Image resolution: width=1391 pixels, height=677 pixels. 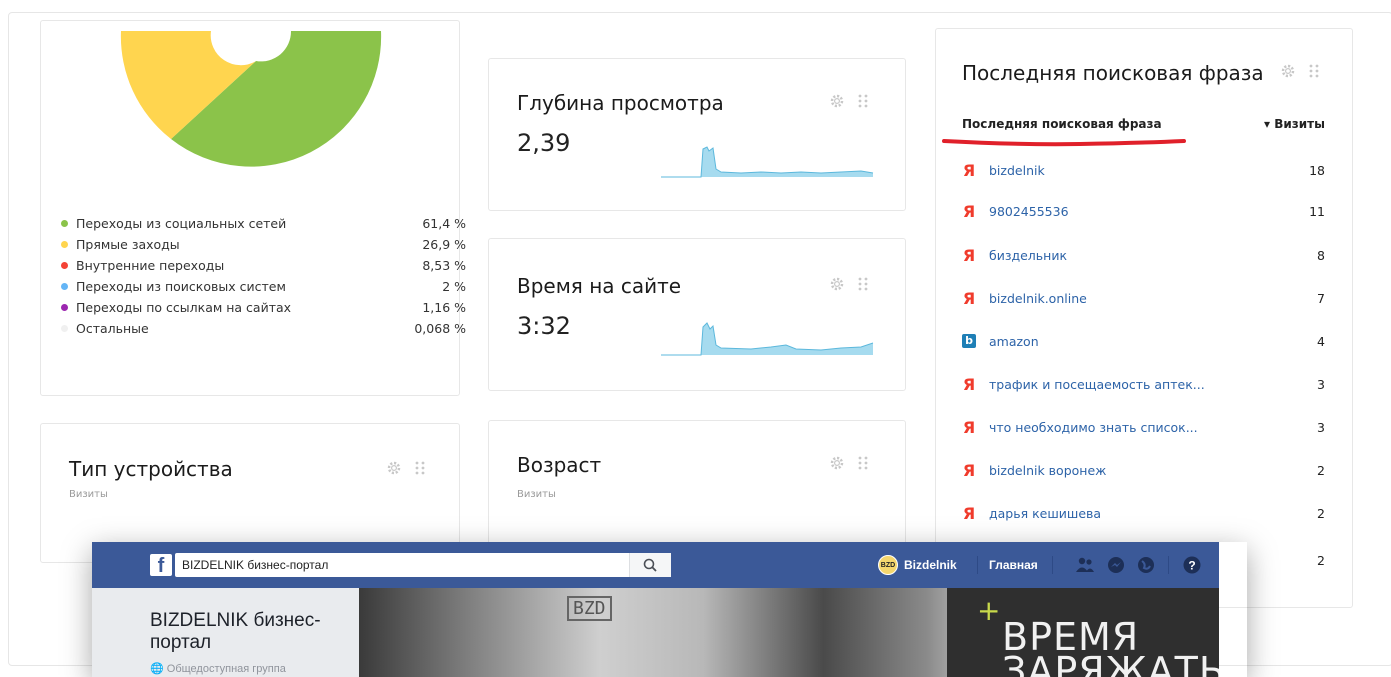 I want to click on visits-count: 7, so click(x=1321, y=298).